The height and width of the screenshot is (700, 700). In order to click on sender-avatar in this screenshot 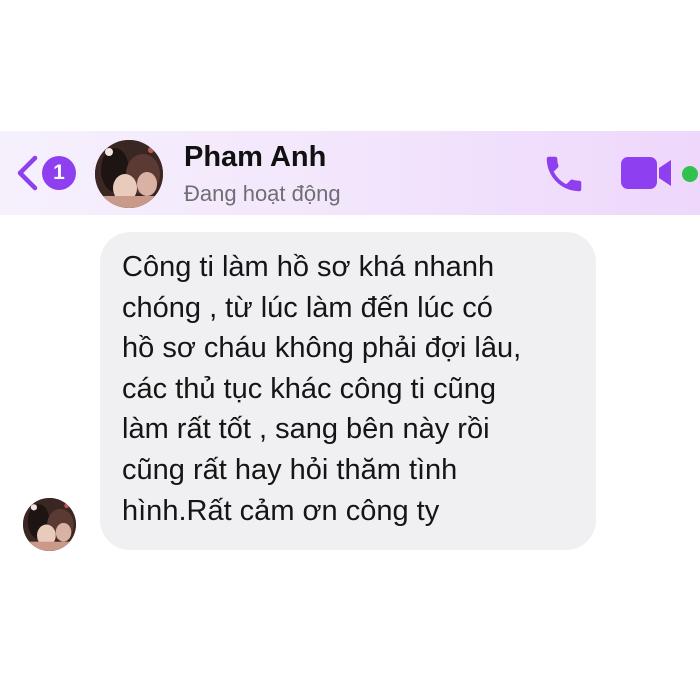, I will do `click(49, 524)`.